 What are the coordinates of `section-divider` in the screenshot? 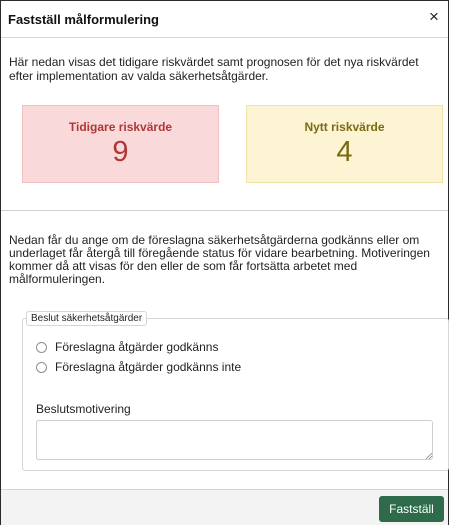 It's located at (224, 210).